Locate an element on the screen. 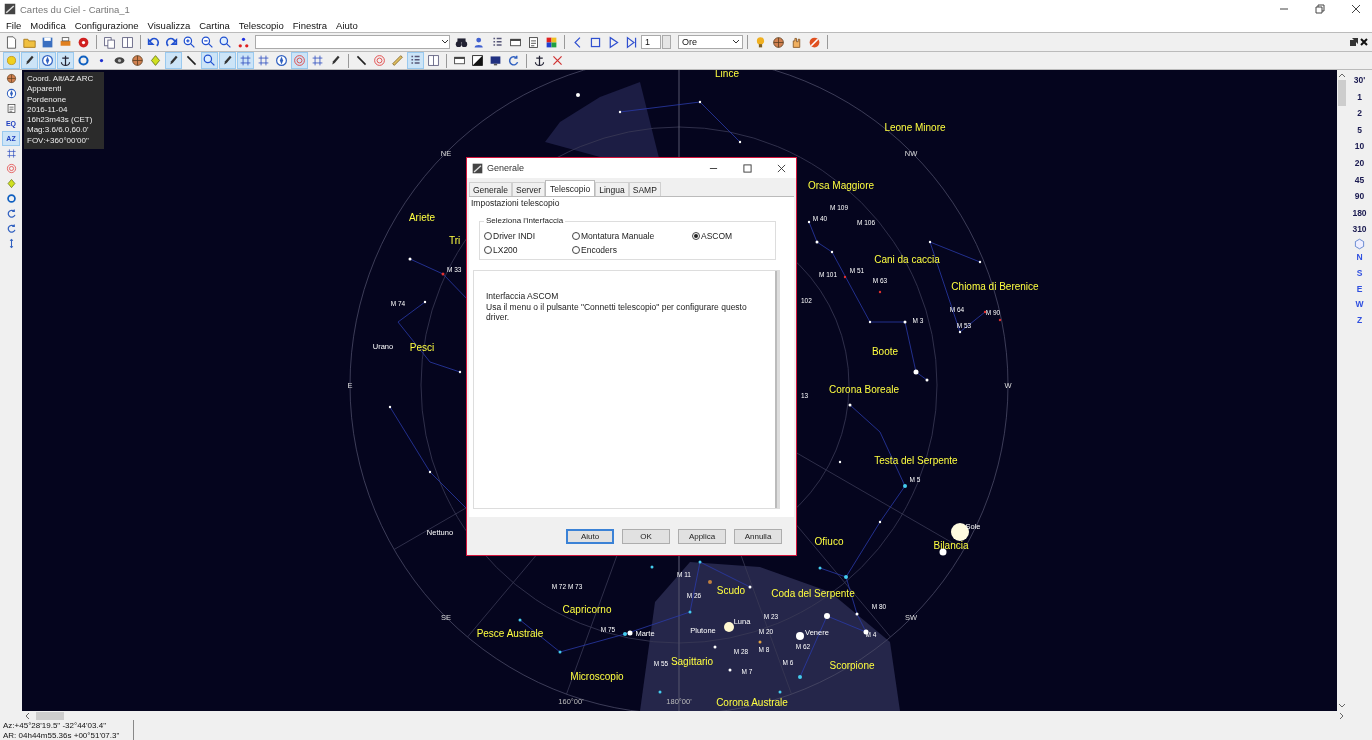 The width and height of the screenshot is (1372, 740). info-text: 2016-11-04 is located at coordinates (48, 110).